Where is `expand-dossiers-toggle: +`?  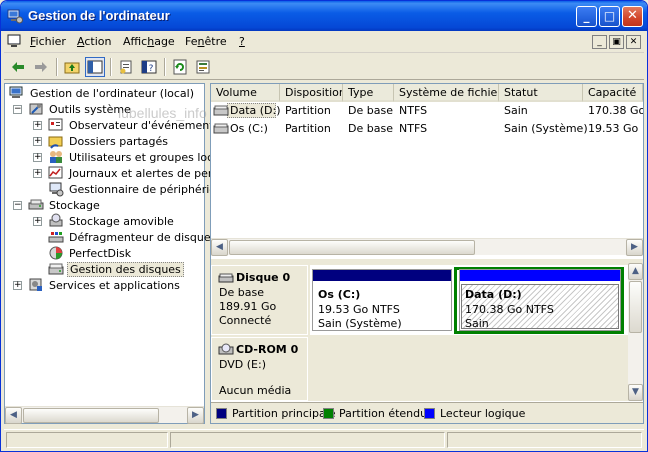
expand-dossiers-toggle: + is located at coordinates (37, 141).